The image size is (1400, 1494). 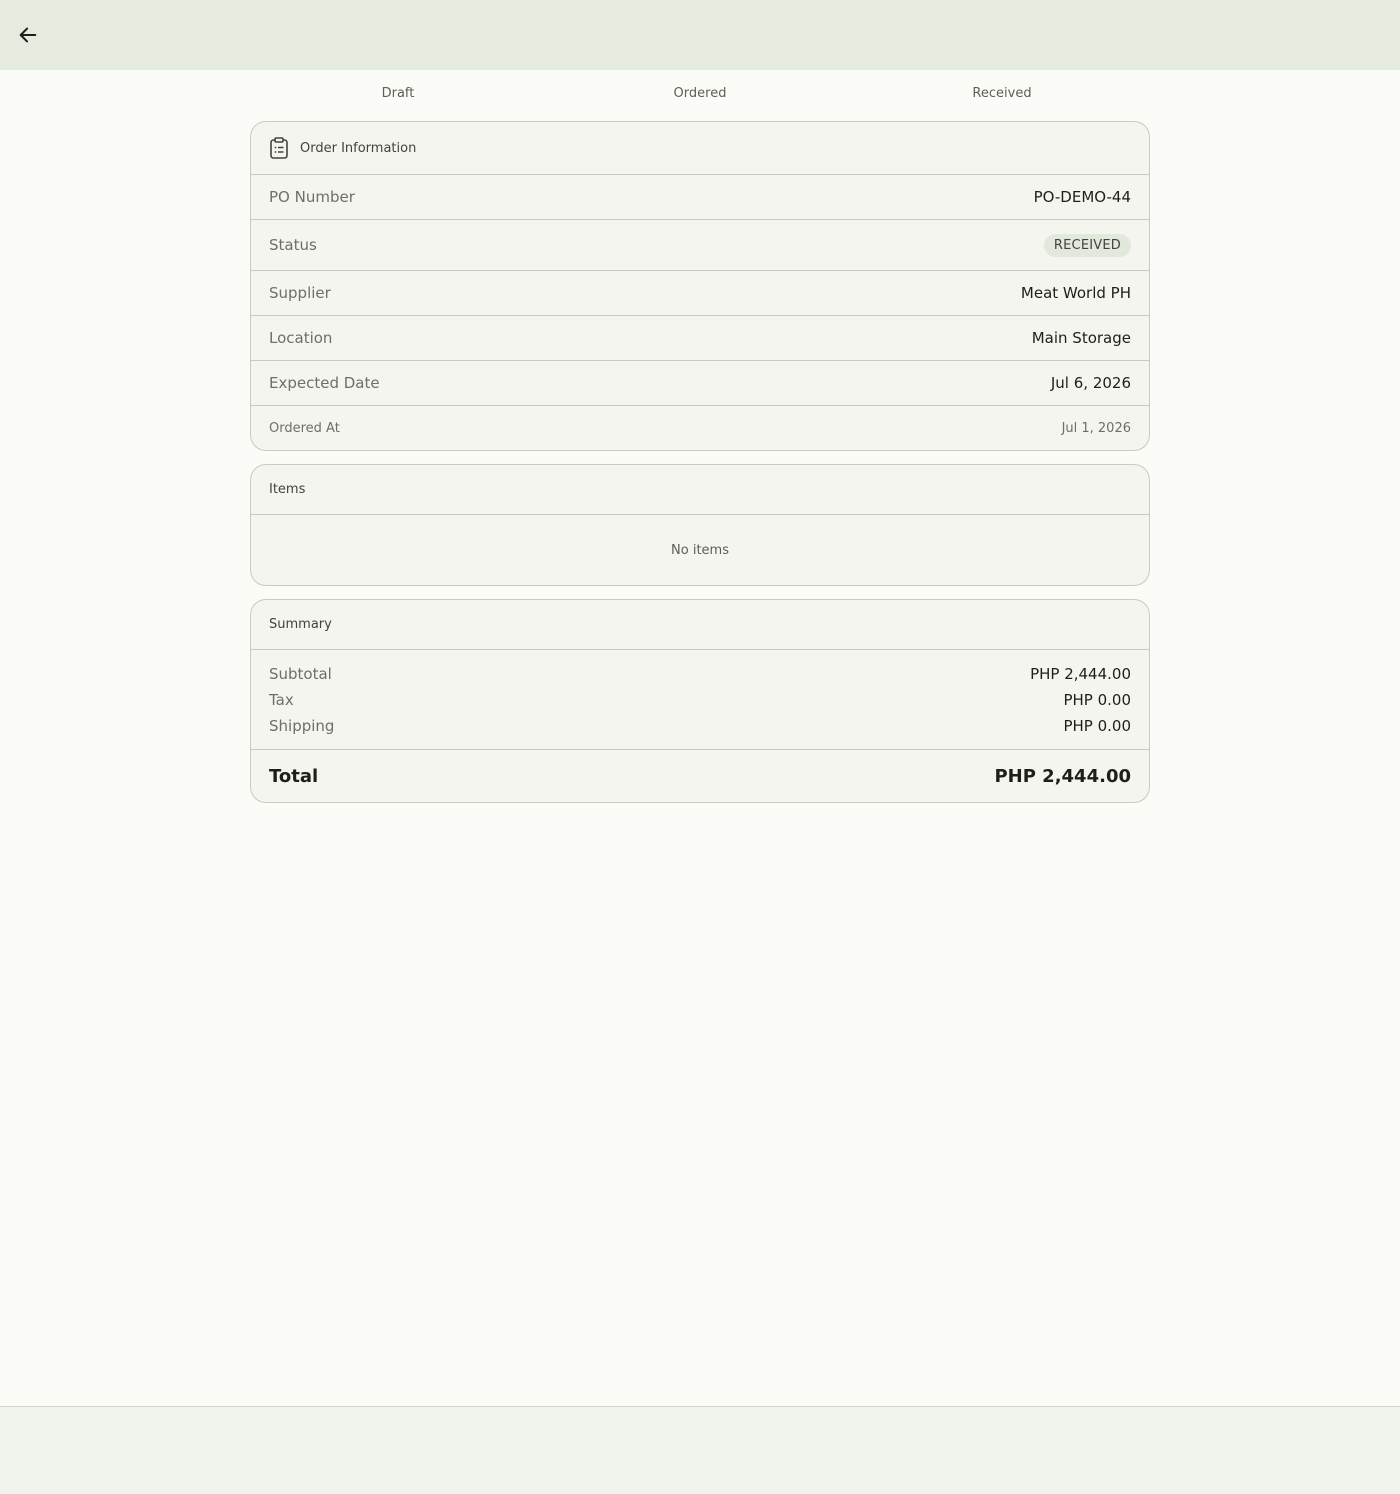 I want to click on clipboard-list-icon, so click(x=280, y=148).